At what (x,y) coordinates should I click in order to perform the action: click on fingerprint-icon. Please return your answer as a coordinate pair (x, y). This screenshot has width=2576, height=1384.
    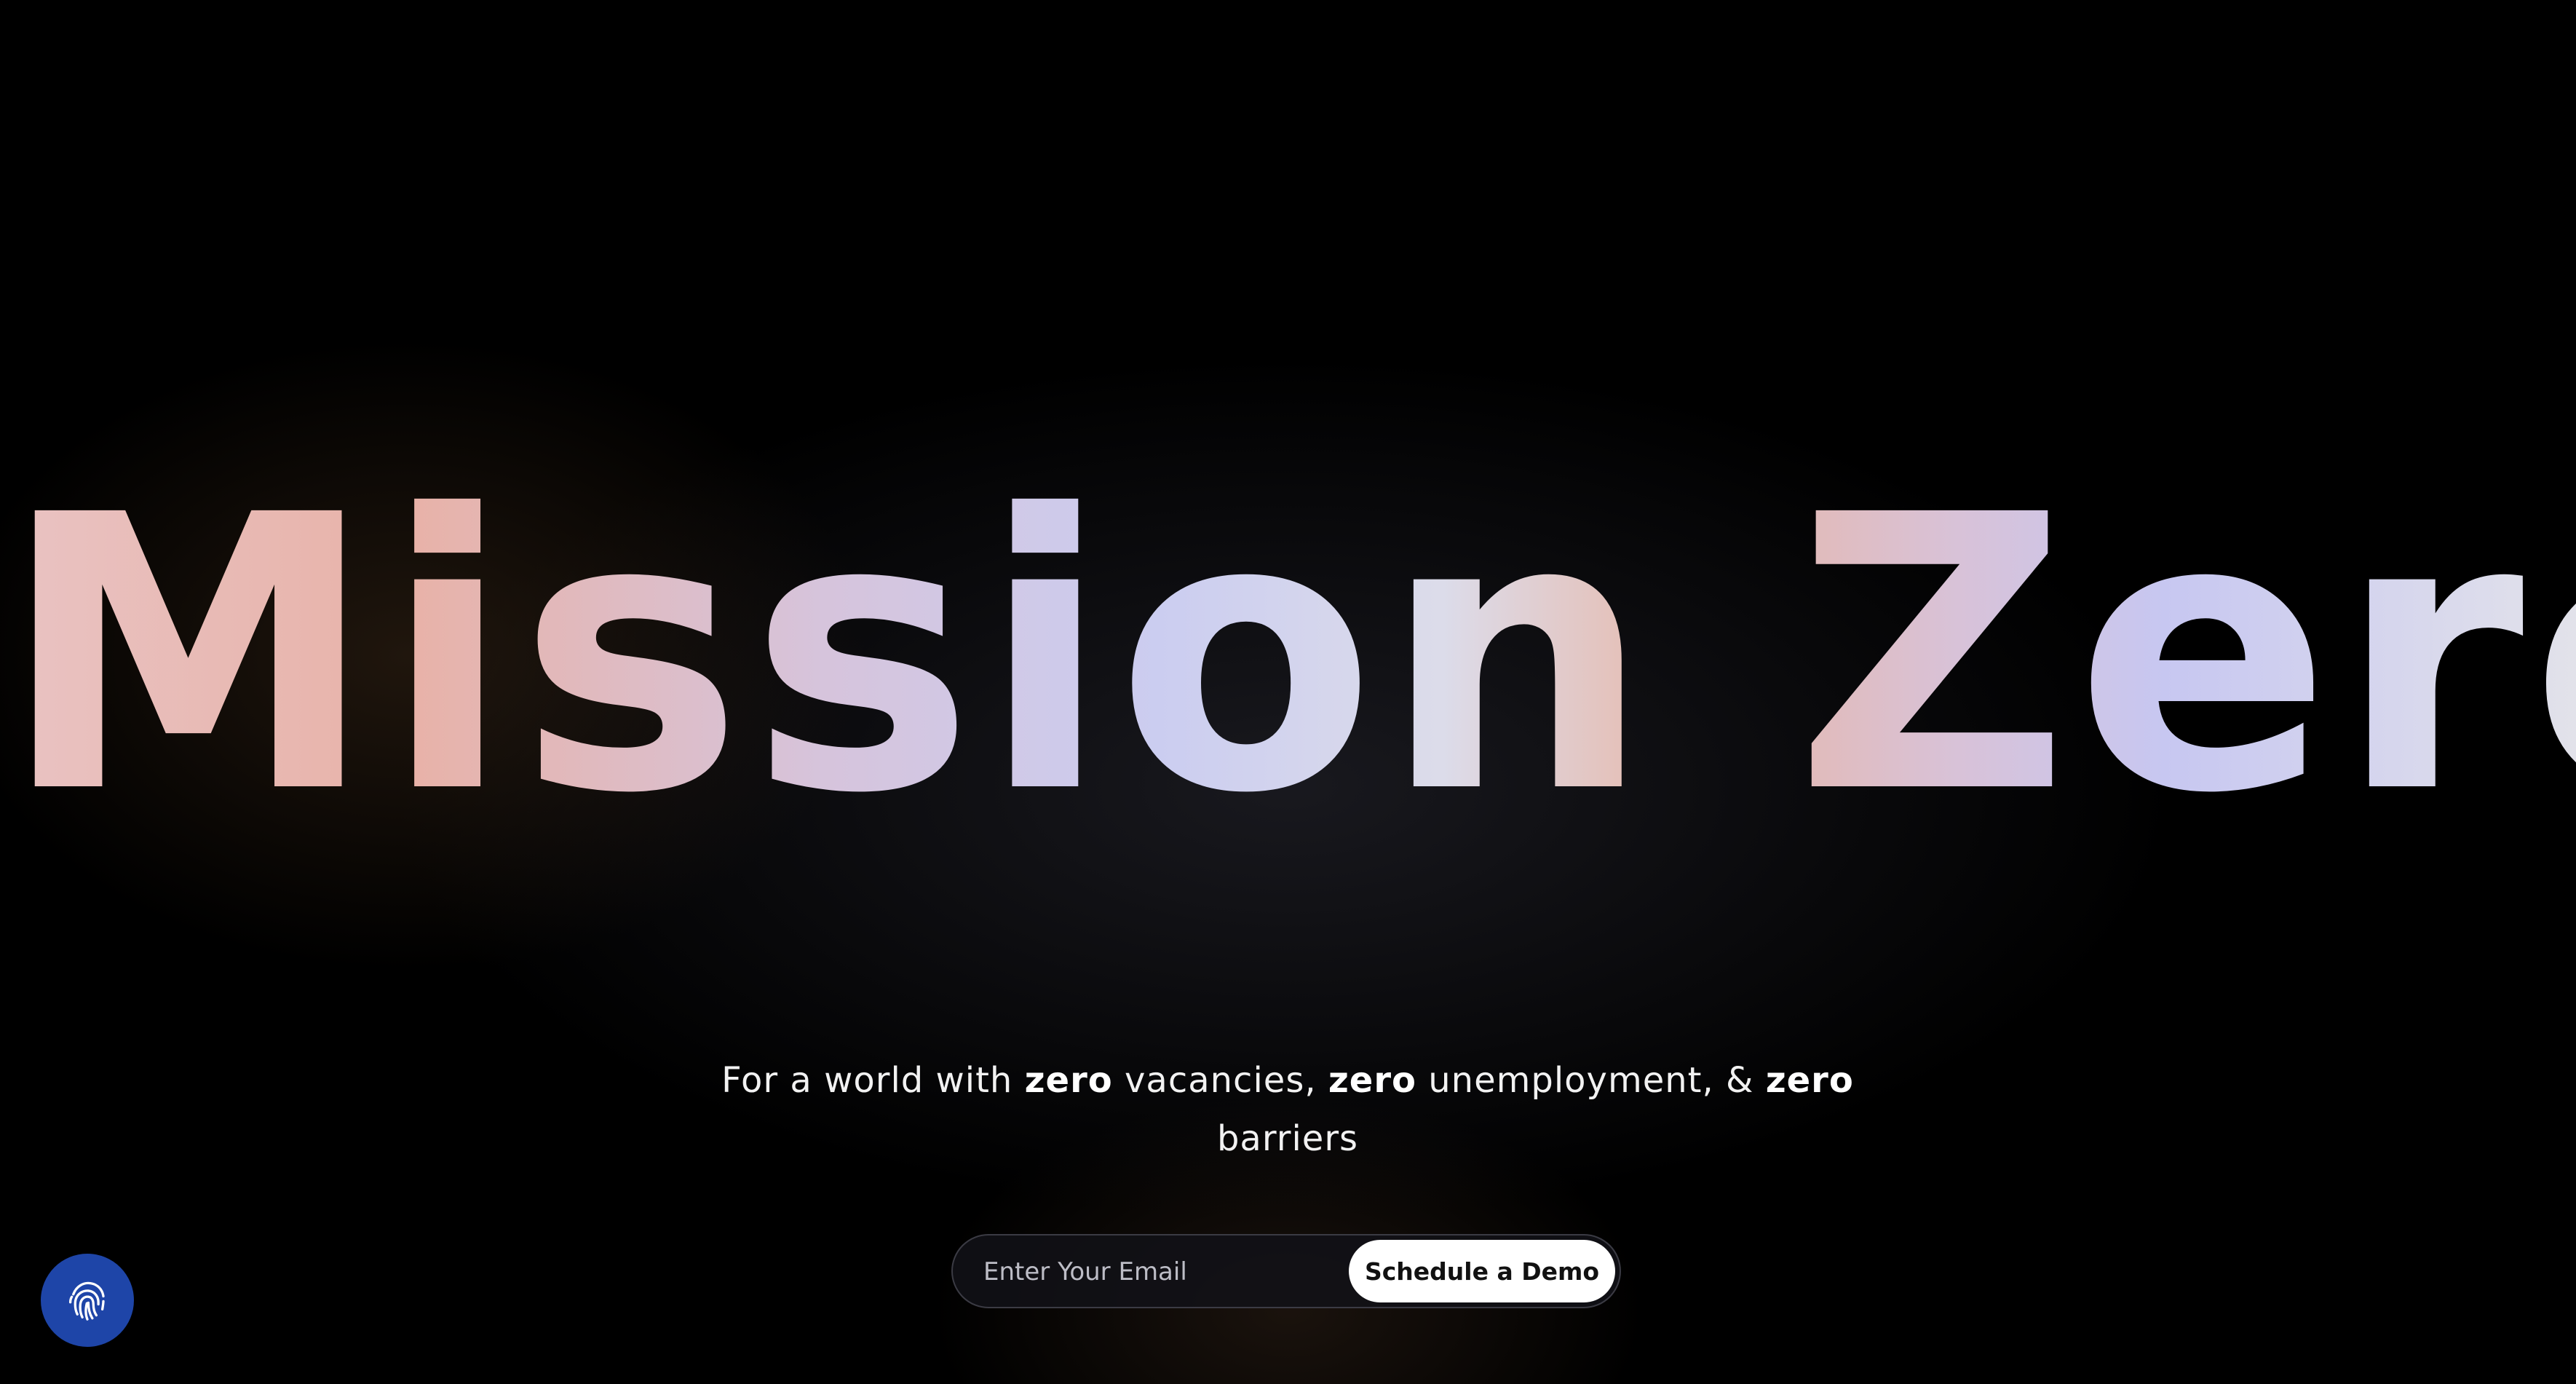
    Looking at the image, I should click on (86, 1301).